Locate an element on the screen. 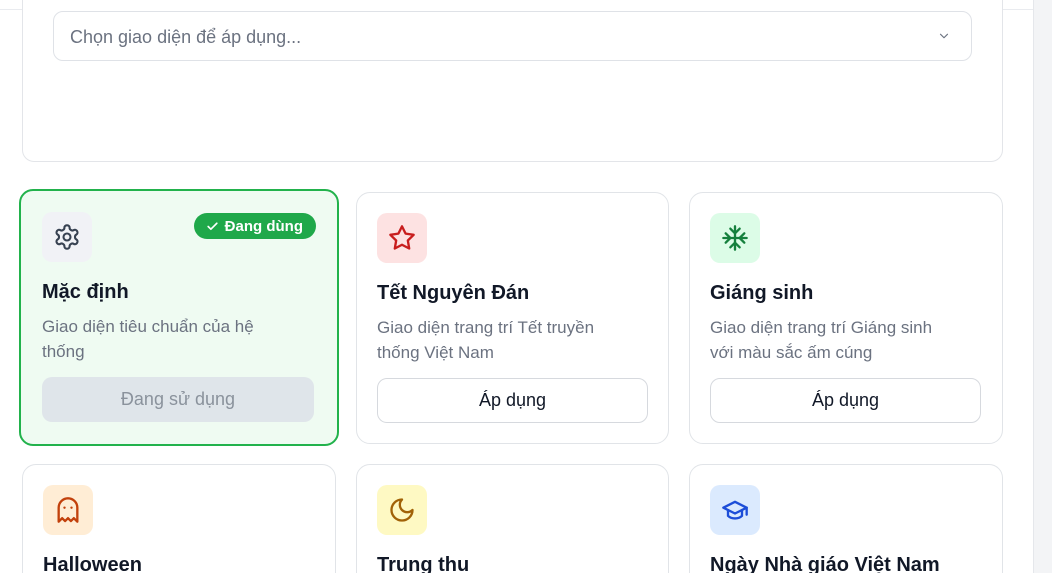 The image size is (1052, 573). theme-title: Halloween is located at coordinates (92, 563).